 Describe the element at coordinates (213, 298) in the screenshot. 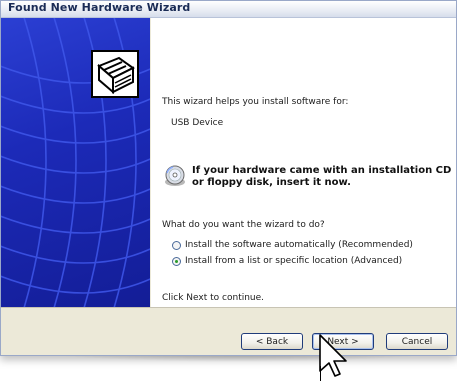

I see `instruction-text: Click Next to continue.` at that location.